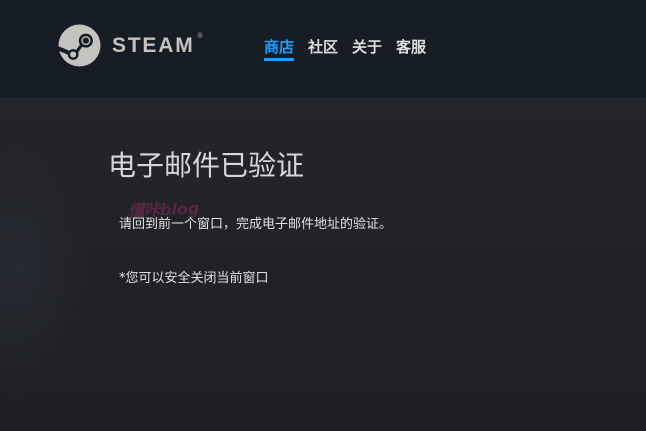 Image resolution: width=646 pixels, height=431 pixels. Describe the element at coordinates (194, 278) in the screenshot. I see `close-window-note: *您可以安全关闭当前窗口` at that location.